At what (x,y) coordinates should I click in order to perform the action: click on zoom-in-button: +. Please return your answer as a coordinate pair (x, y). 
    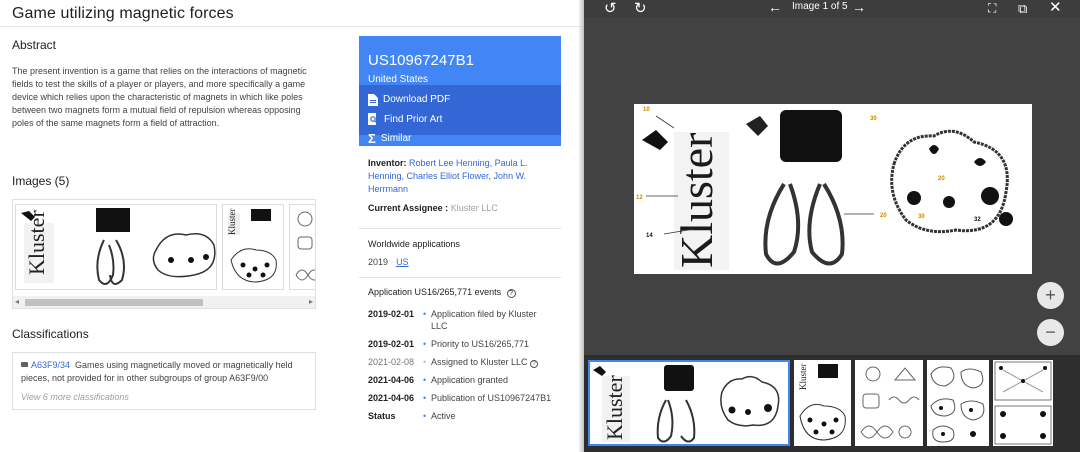
    Looking at the image, I should click on (1050, 295).